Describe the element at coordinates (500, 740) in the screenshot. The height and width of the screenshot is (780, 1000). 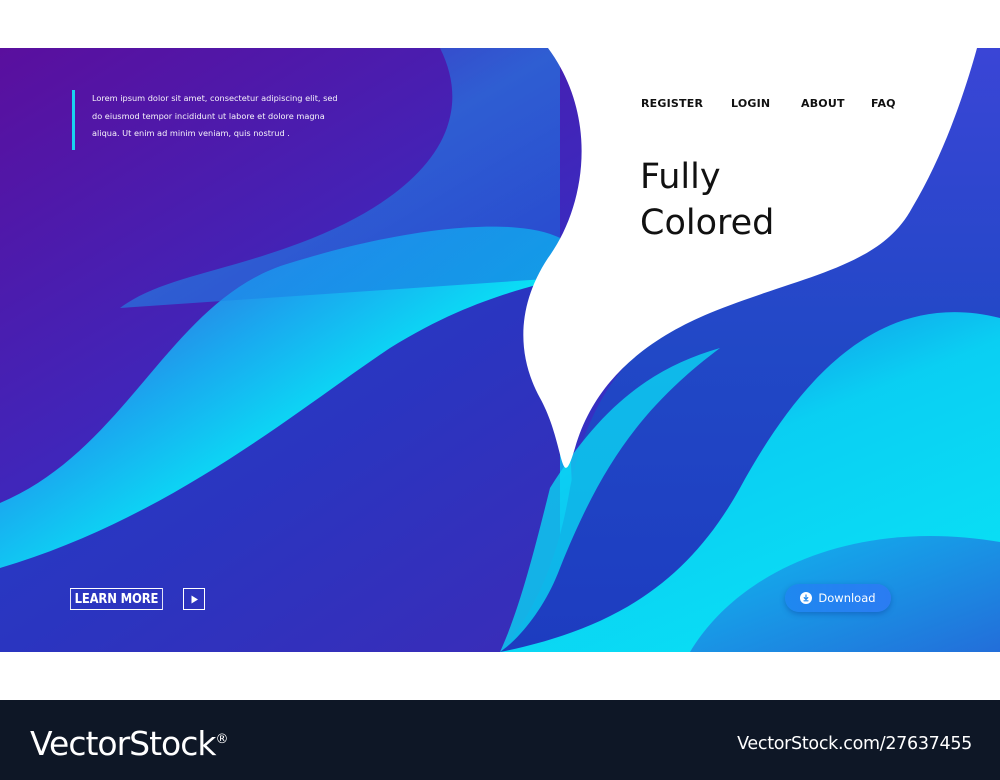
I see `watermark-bar: VectorStock® VectorStock.com/27637455` at that location.